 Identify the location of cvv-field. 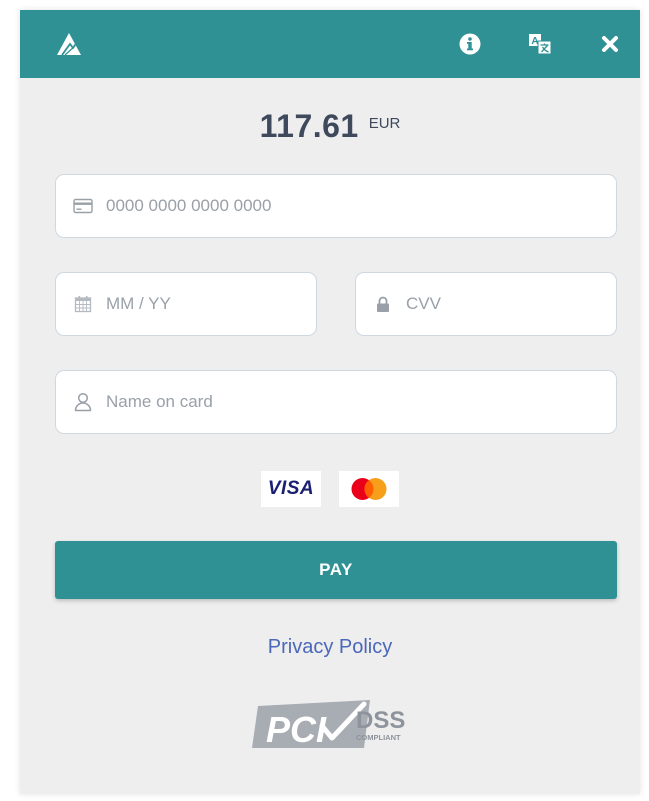
(486, 304).